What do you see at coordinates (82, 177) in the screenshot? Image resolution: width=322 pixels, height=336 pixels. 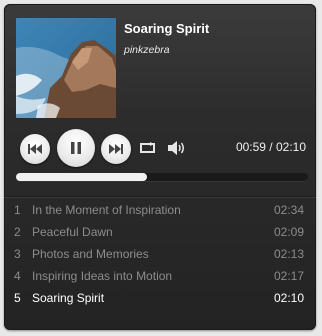 I see `progress-fill` at bounding box center [82, 177].